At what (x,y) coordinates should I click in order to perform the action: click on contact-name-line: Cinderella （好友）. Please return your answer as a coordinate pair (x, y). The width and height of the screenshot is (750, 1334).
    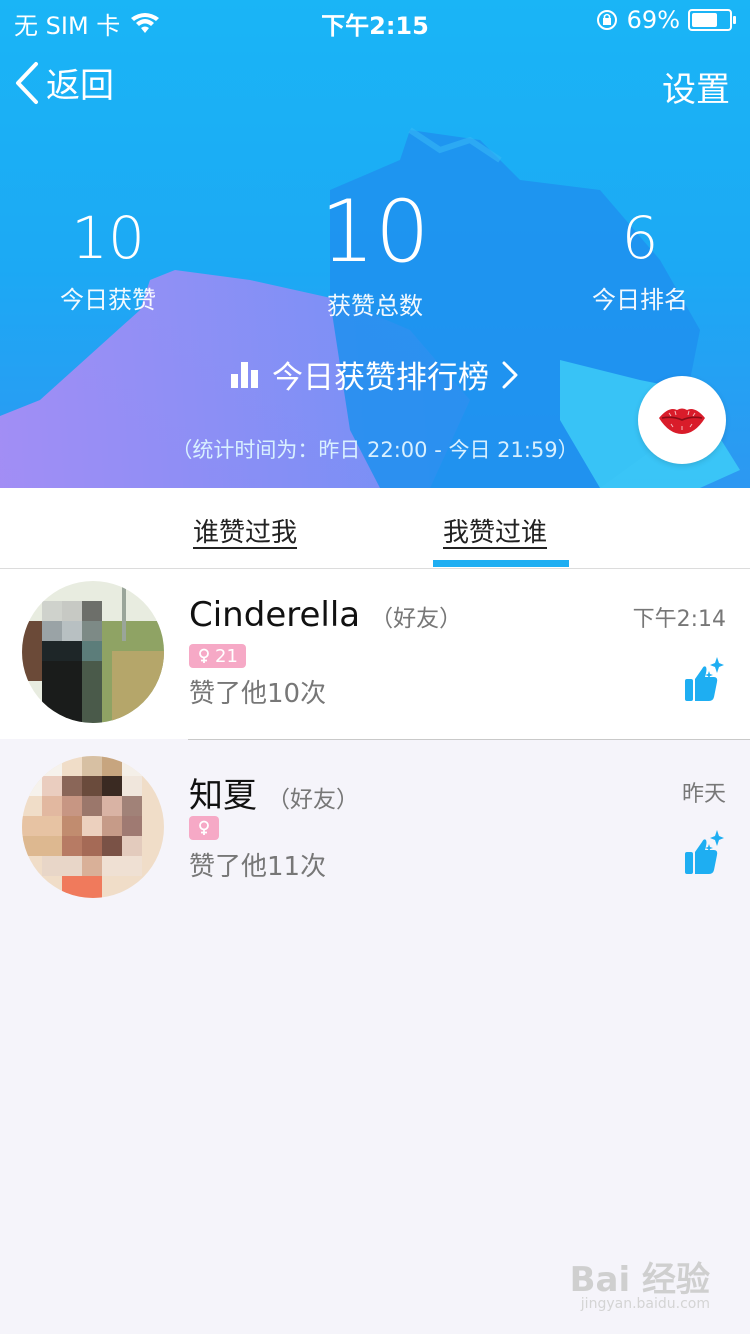
    Looking at the image, I should click on (325, 615).